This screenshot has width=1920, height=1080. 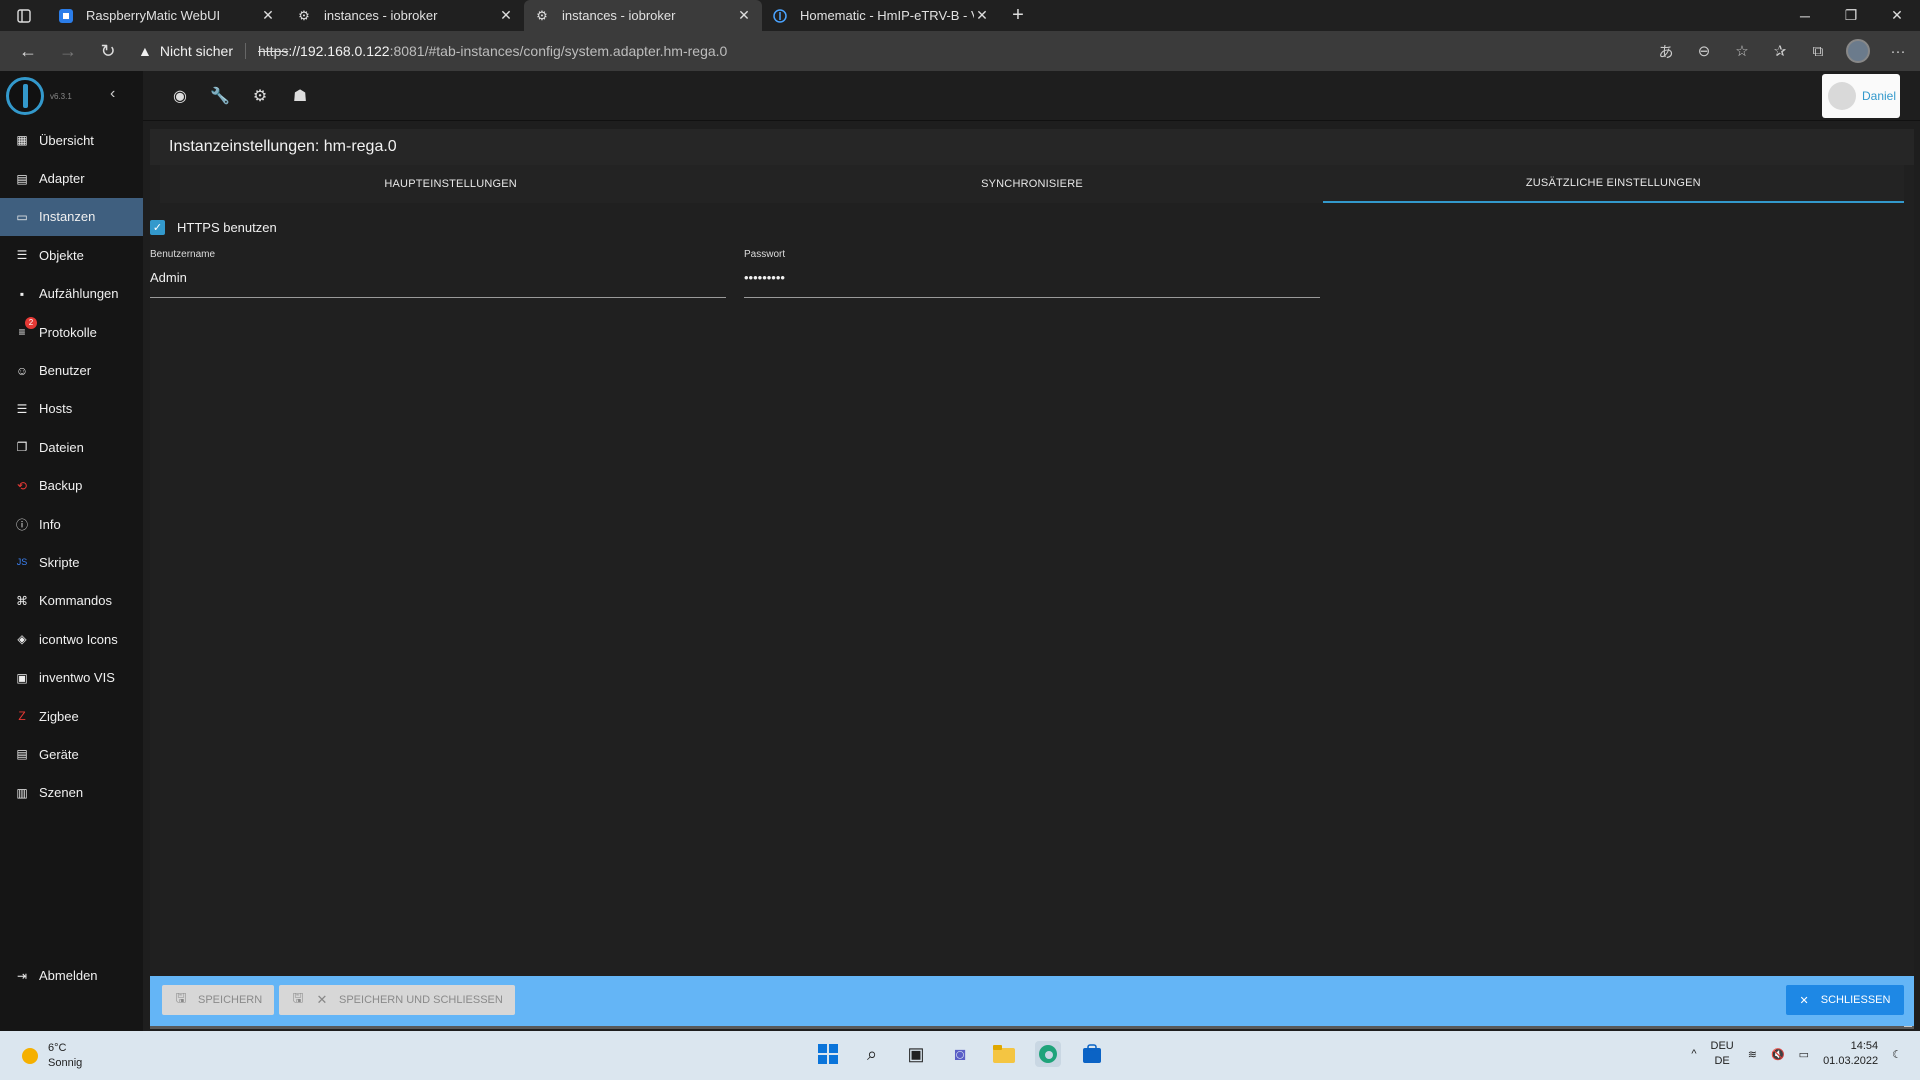 I want to click on sidebar-item-übersicht: ▦ Übersicht, so click(x=71, y=140).